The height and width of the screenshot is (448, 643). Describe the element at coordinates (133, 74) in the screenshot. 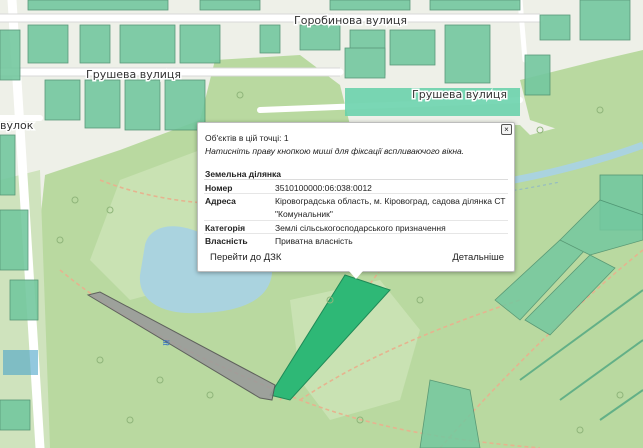

I see `street-label-hrusheva-west: Грушева вулиця` at that location.